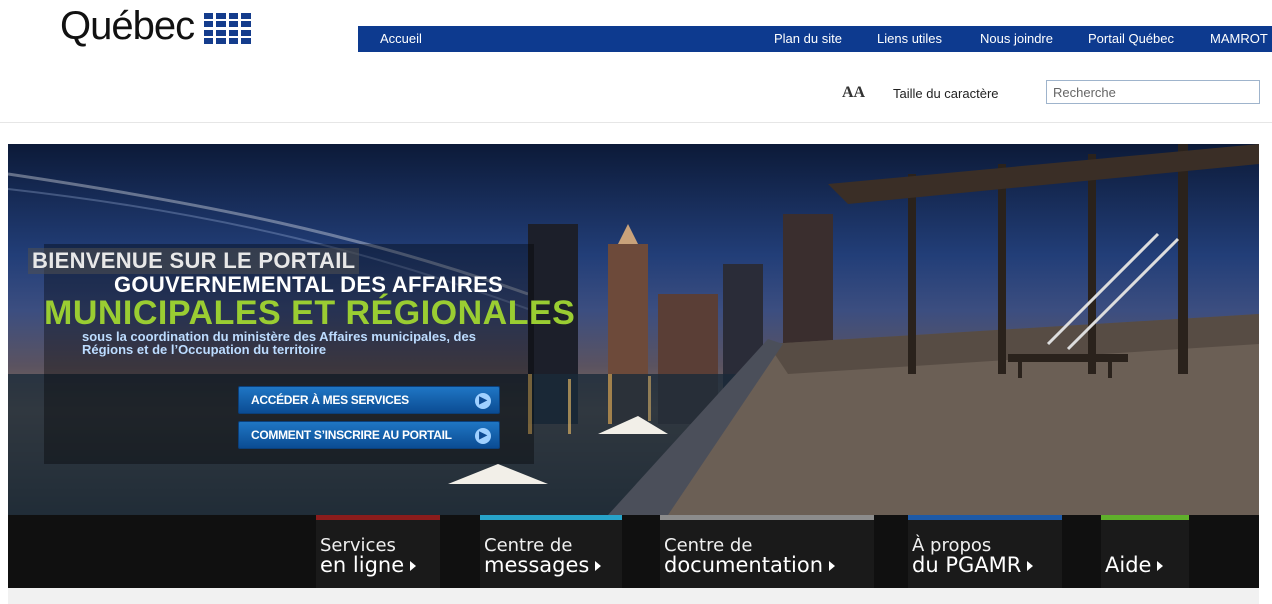 The width and height of the screenshot is (1272, 604). Describe the element at coordinates (551, 551) in the screenshot. I see `bottom-nav-centre-messages: Centre de messages` at that location.